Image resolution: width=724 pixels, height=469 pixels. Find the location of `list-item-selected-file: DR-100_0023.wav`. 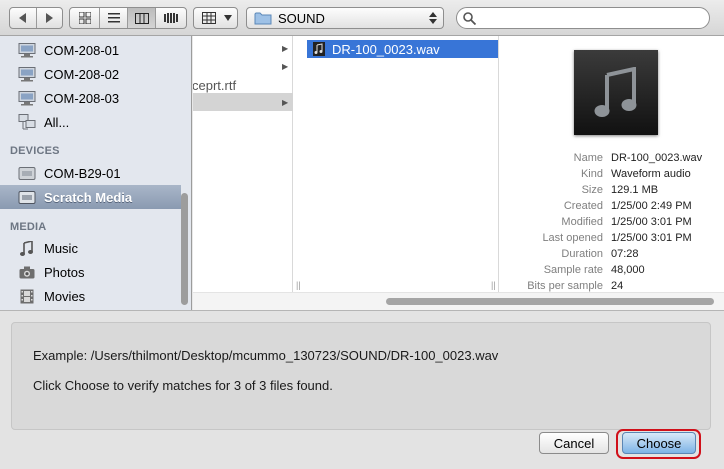

list-item-selected-file: DR-100_0023.wav is located at coordinates (402, 49).